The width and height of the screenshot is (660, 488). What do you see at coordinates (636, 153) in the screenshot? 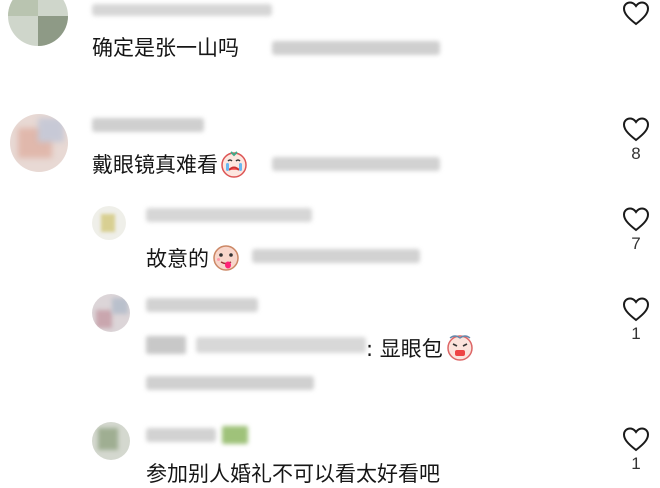
I see `like-count: 8` at bounding box center [636, 153].